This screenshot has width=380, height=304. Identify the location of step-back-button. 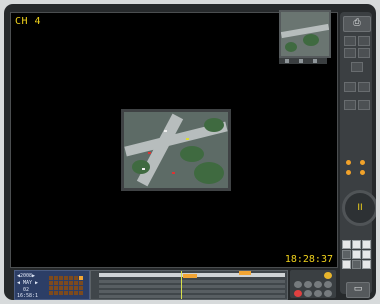
(308, 284).